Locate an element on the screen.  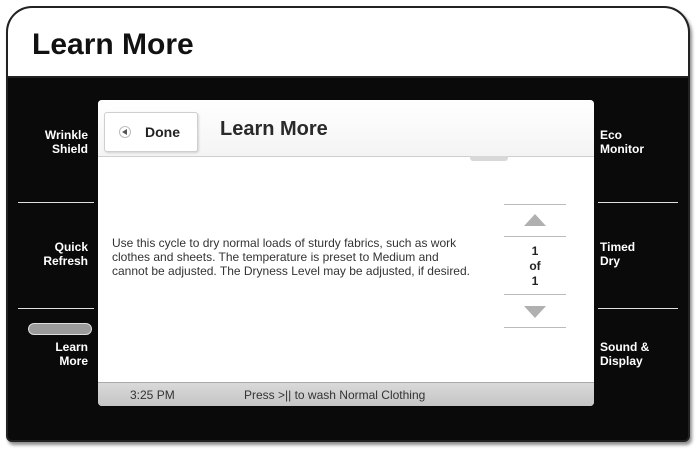
back-arrow-icon is located at coordinates (125, 132).